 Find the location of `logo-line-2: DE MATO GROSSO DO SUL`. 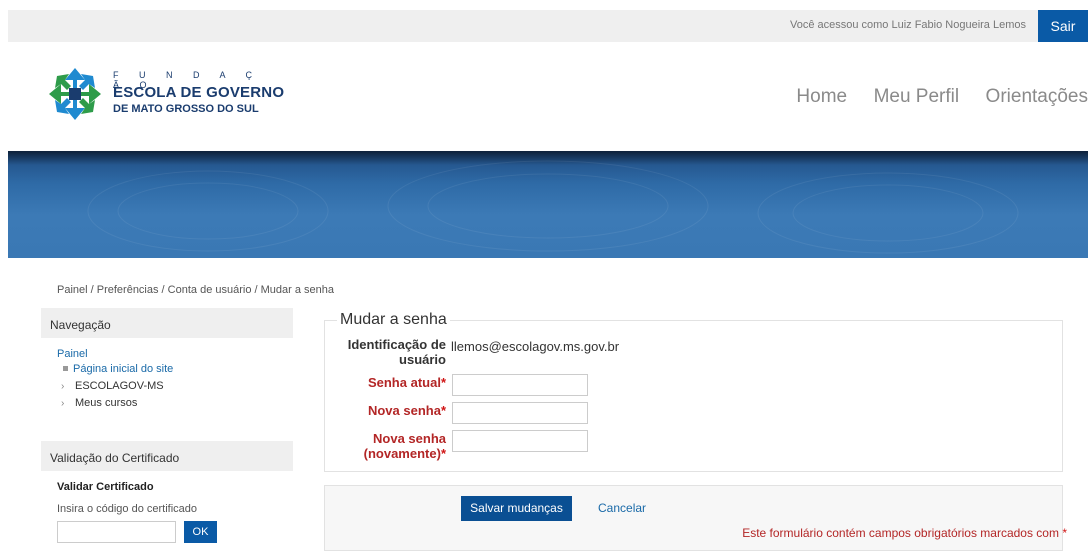

logo-line-2: DE MATO GROSSO DO SUL is located at coordinates (186, 109).